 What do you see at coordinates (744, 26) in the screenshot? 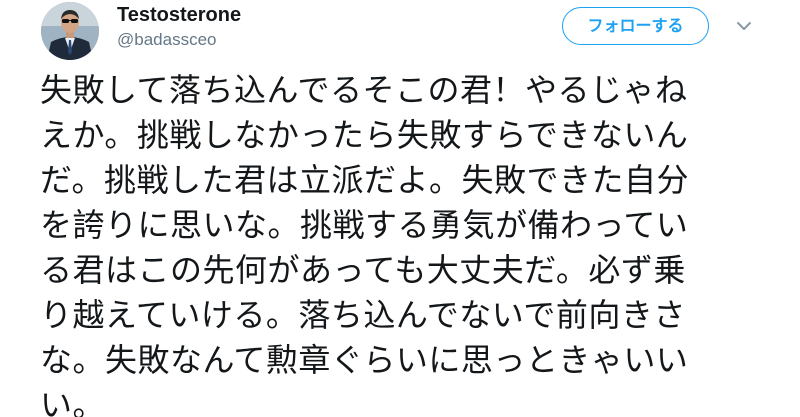
I see `chevron-down-icon` at bounding box center [744, 26].